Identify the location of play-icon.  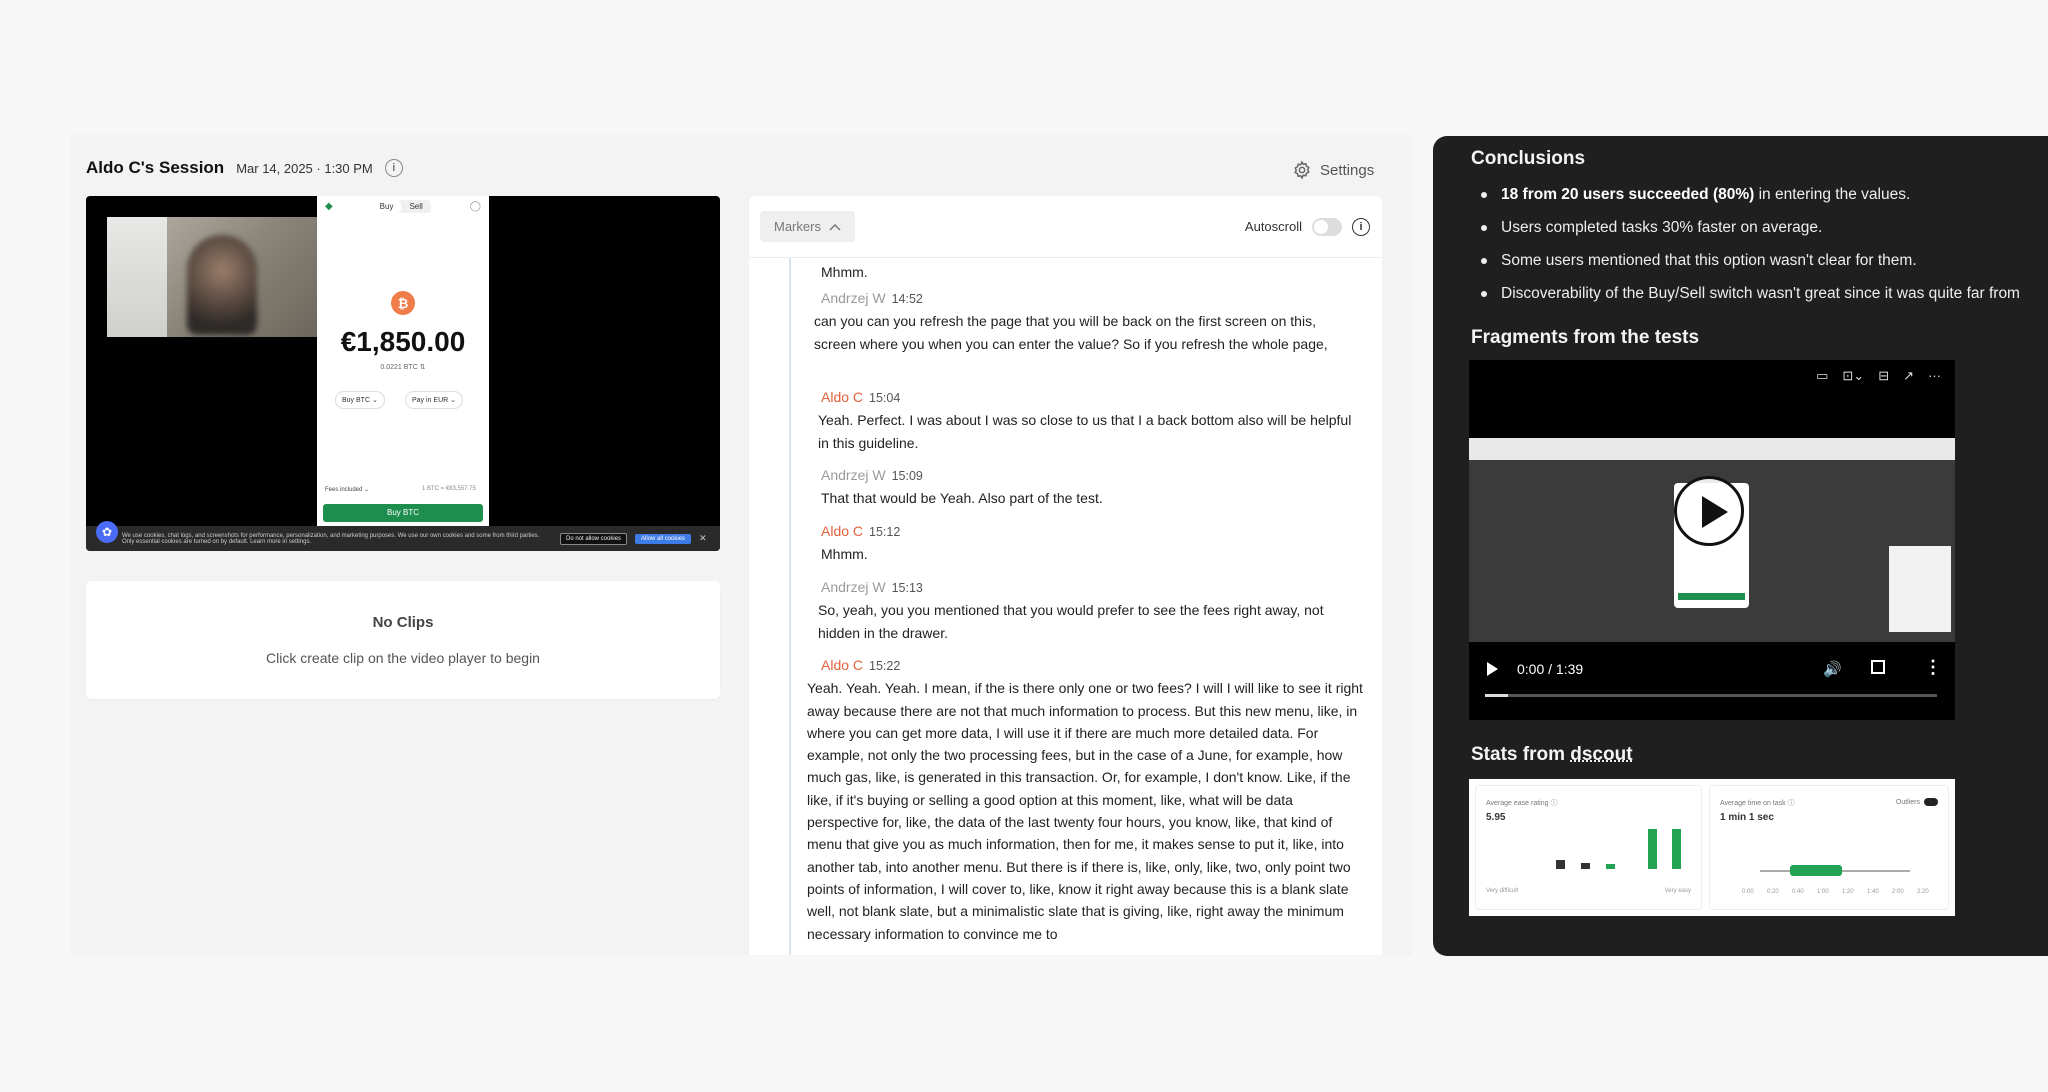
(1709, 511).